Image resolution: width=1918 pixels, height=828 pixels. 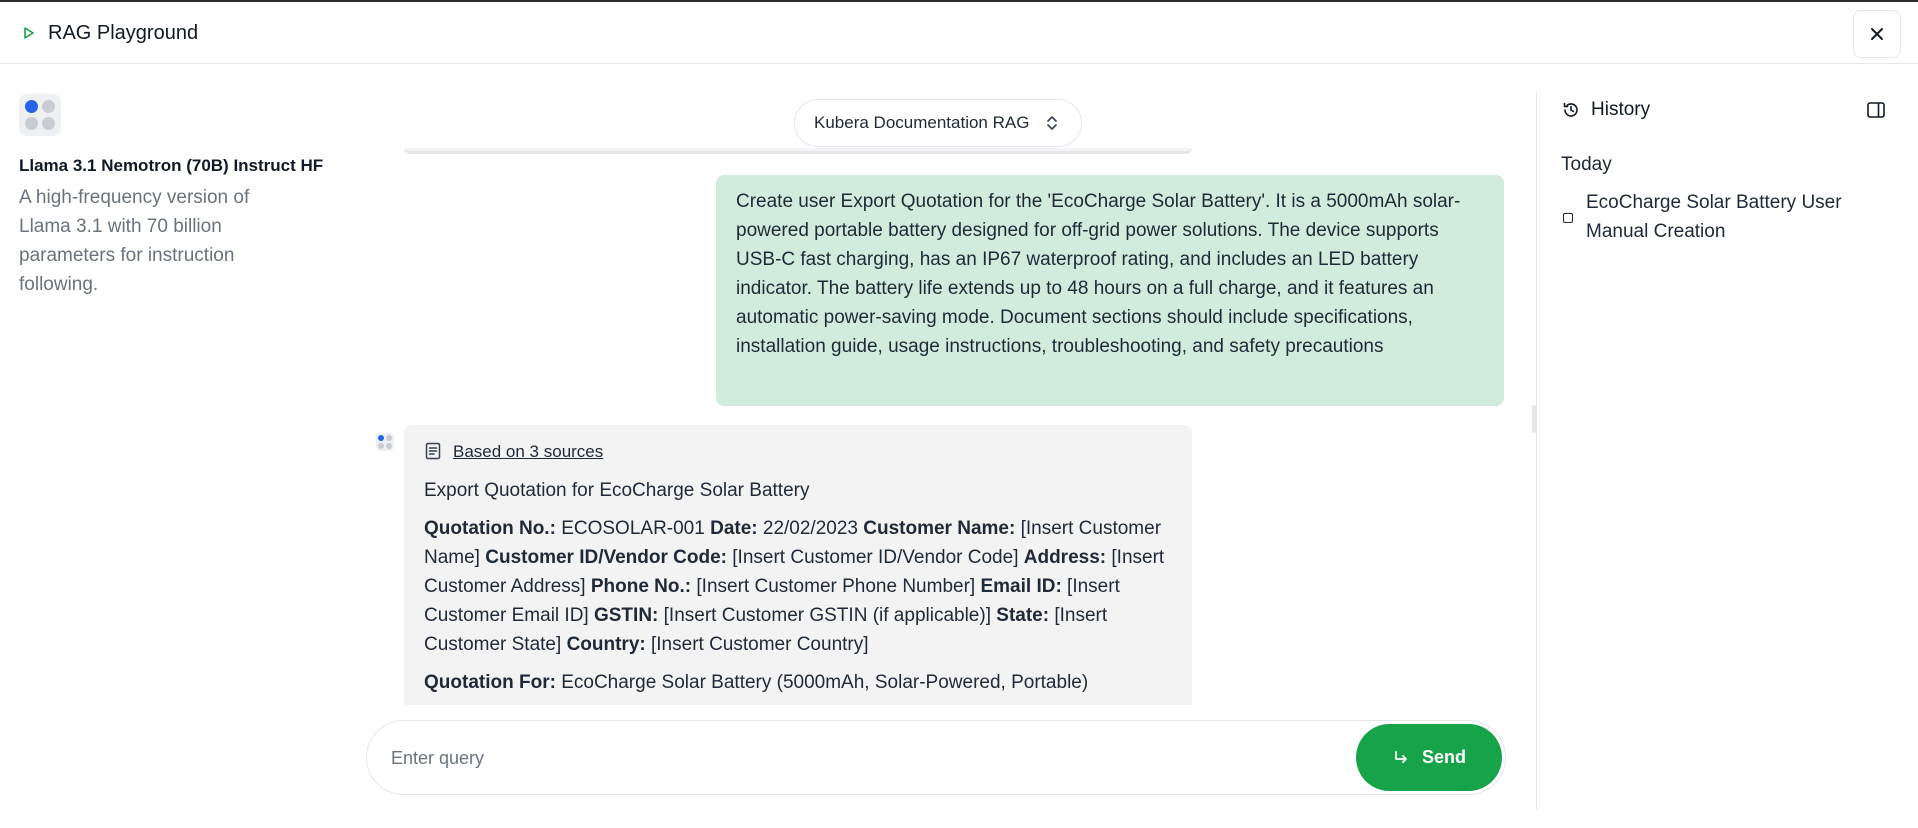 I want to click on page-title: RAG Playground, so click(x=123, y=33).